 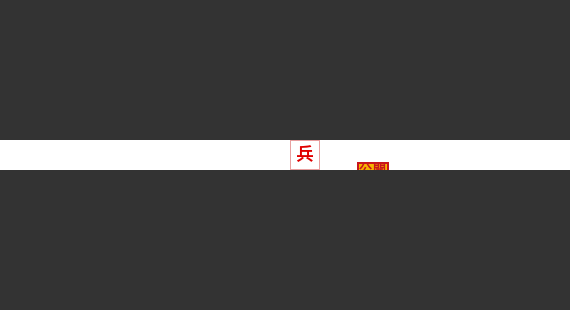 I want to click on stamp-marker-face: 公開, so click(x=373, y=166).